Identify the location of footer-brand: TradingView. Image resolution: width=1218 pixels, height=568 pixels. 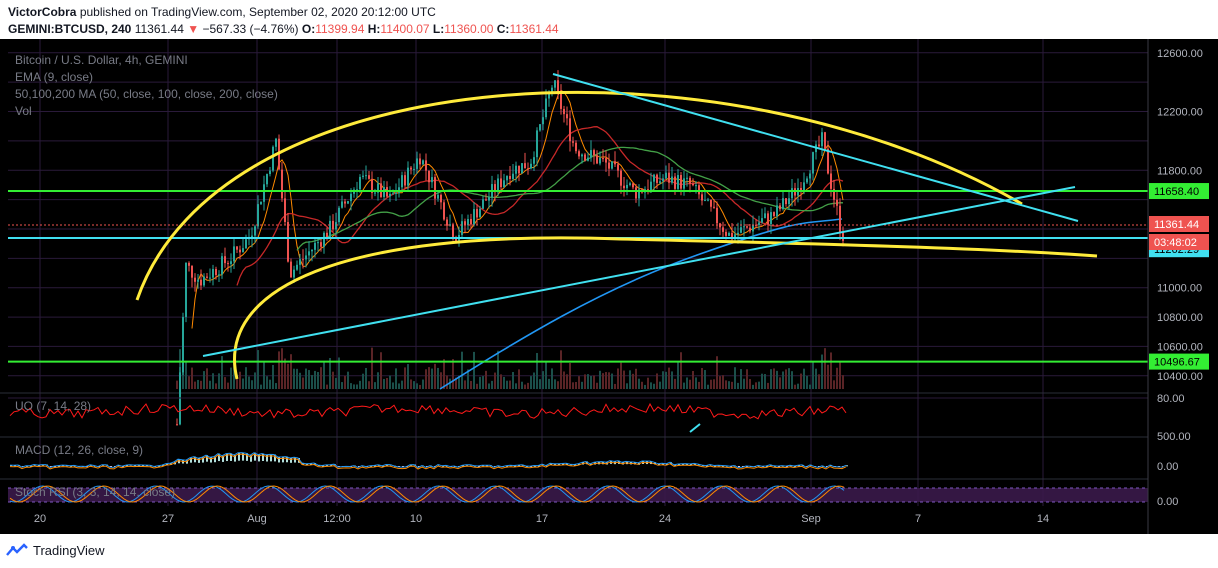
(69, 550).